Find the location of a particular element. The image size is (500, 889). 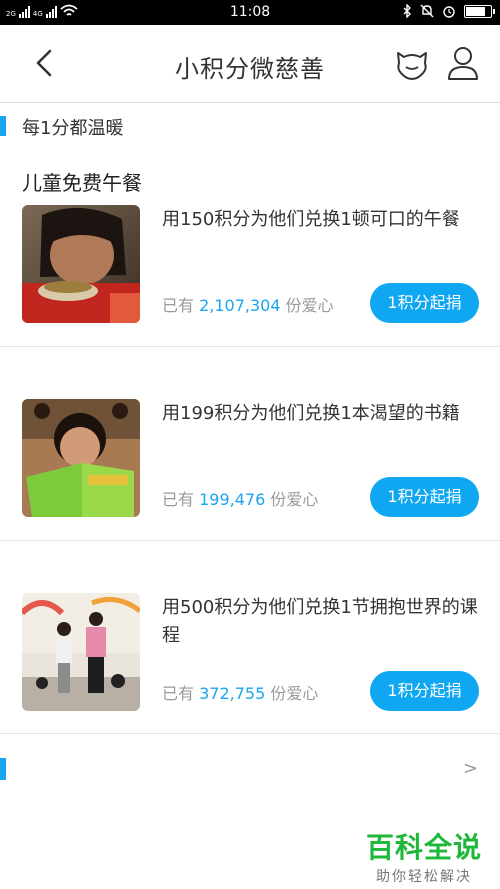

love-count: 199,476 is located at coordinates (232, 499).